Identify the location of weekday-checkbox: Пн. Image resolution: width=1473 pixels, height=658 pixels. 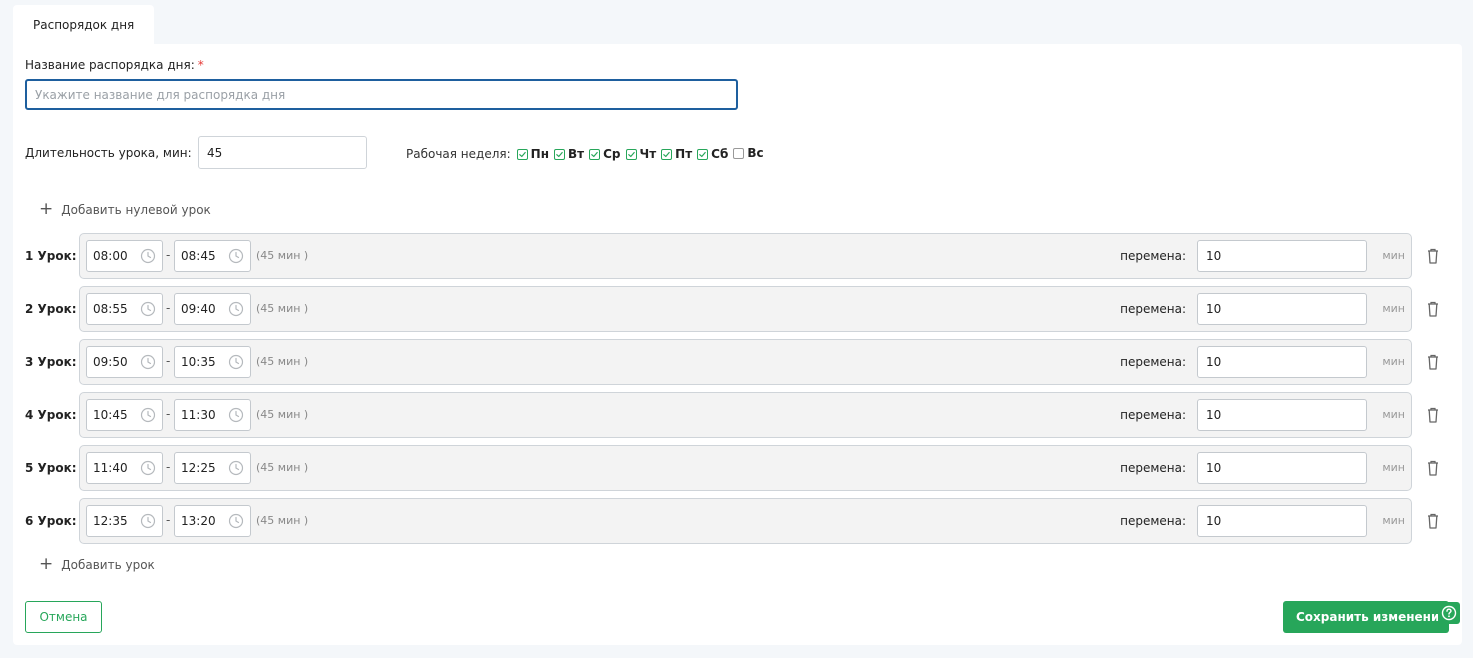
(532, 154).